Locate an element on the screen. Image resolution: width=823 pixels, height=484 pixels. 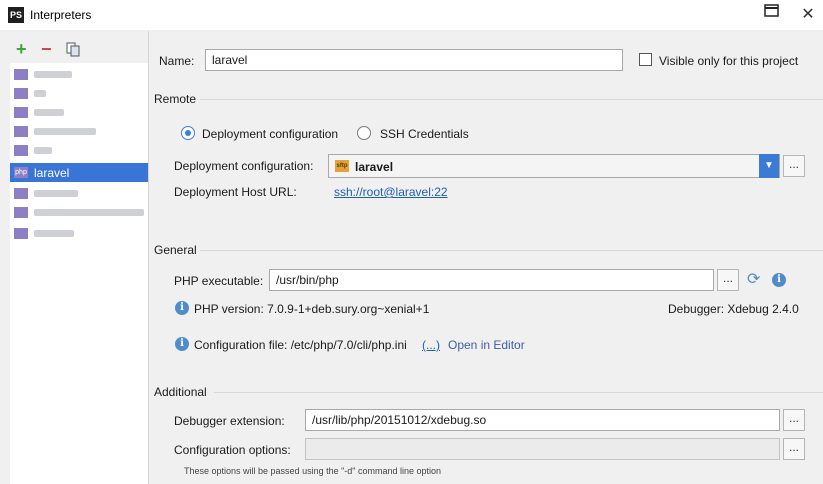
section-title-remote: Remote is located at coordinates (175, 99).